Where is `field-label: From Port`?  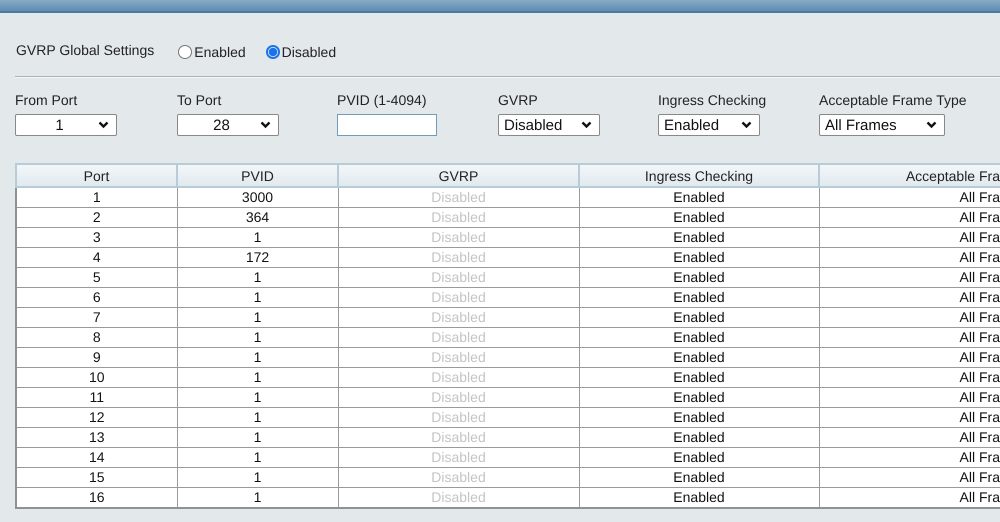 field-label: From Port is located at coordinates (46, 100).